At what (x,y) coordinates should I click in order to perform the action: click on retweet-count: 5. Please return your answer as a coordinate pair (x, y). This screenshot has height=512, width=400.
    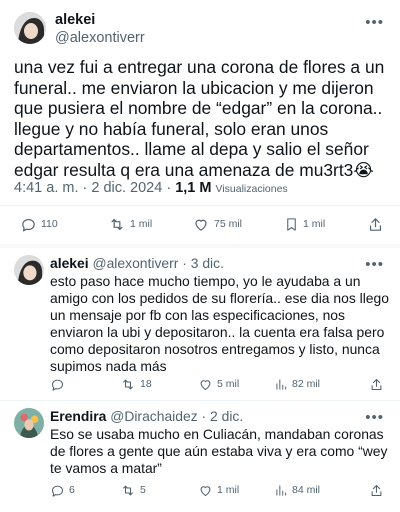
    Looking at the image, I should click on (143, 490).